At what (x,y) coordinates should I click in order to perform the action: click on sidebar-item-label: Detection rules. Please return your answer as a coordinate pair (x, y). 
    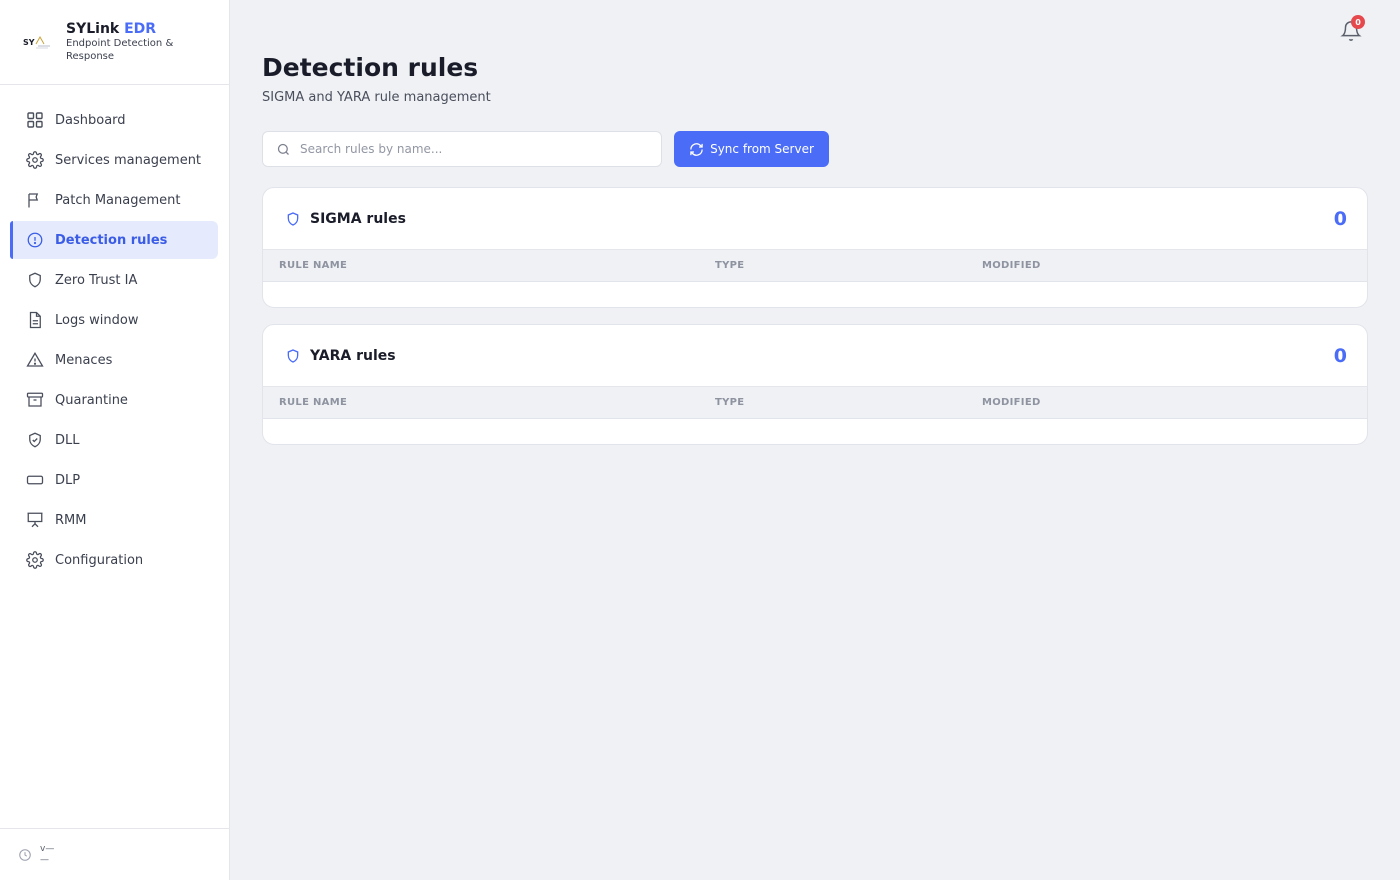
    Looking at the image, I should click on (111, 240).